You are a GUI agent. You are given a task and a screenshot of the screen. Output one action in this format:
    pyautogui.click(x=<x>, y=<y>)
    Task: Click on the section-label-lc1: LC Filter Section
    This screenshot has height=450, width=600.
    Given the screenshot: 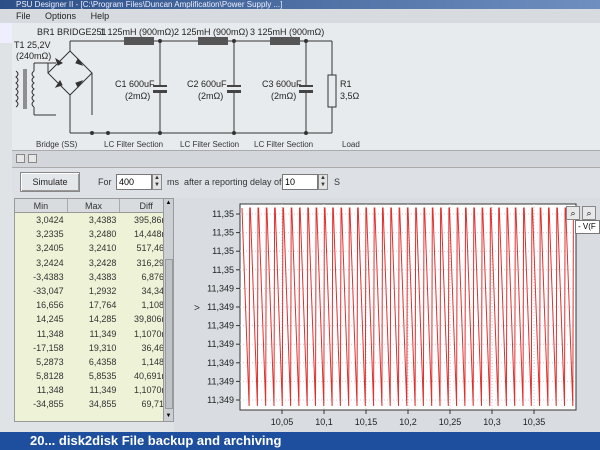 What is the action you would take?
    pyautogui.click(x=133, y=144)
    